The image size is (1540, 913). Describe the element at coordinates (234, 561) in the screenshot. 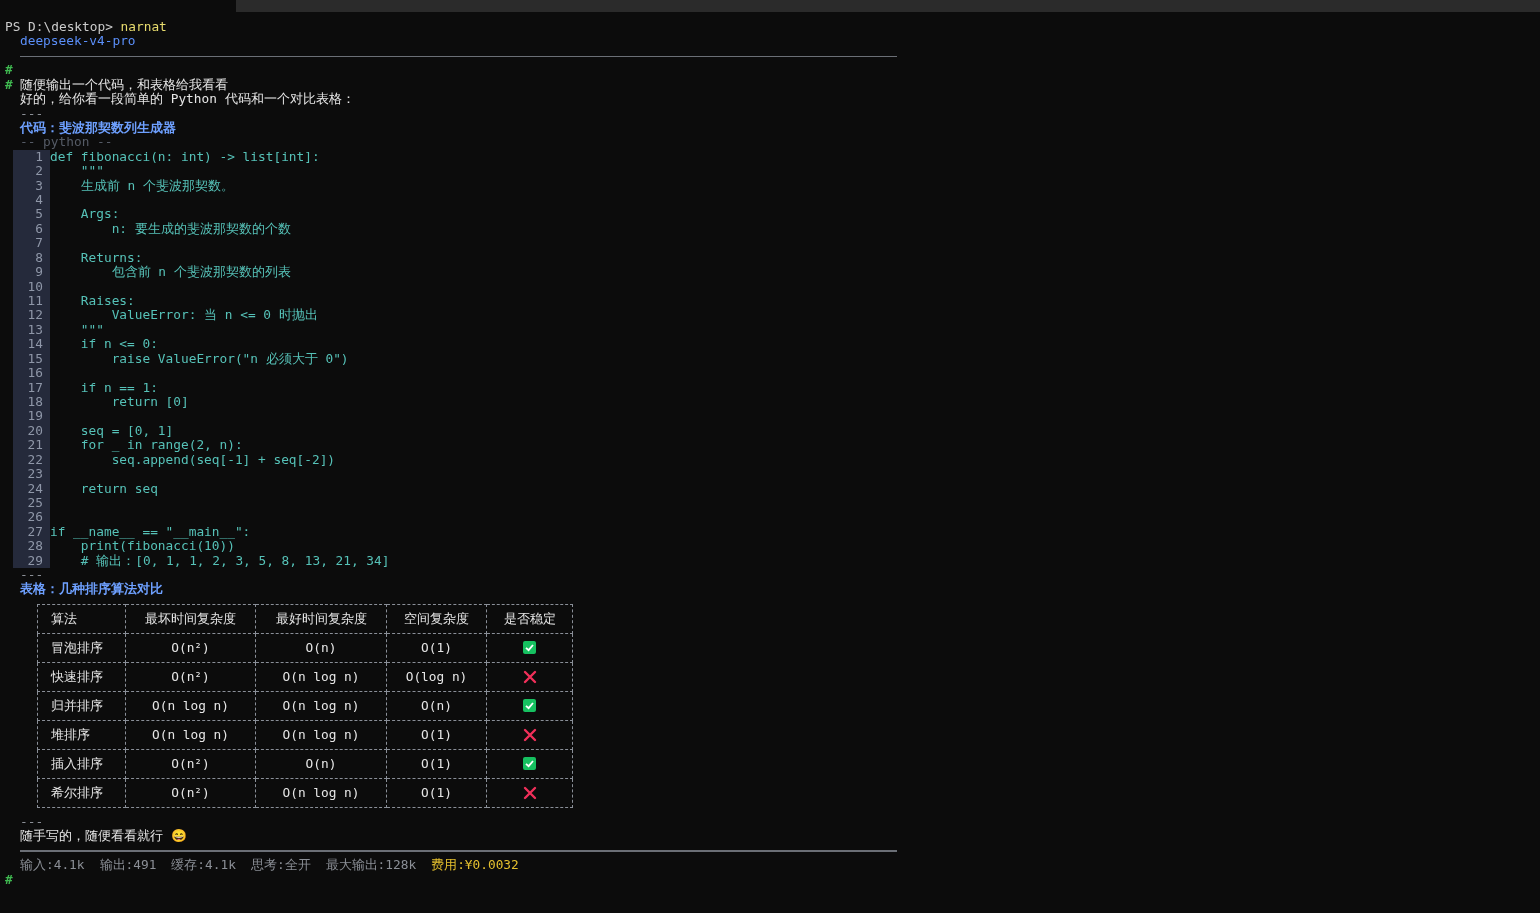

I see `code-line: # 输出：[0, 1, 1, 2, 3, 5, 8, 13, 21, 34]` at that location.